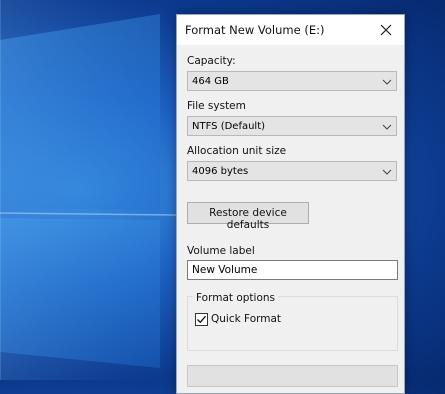  I want to click on progress-bar, so click(292, 376).